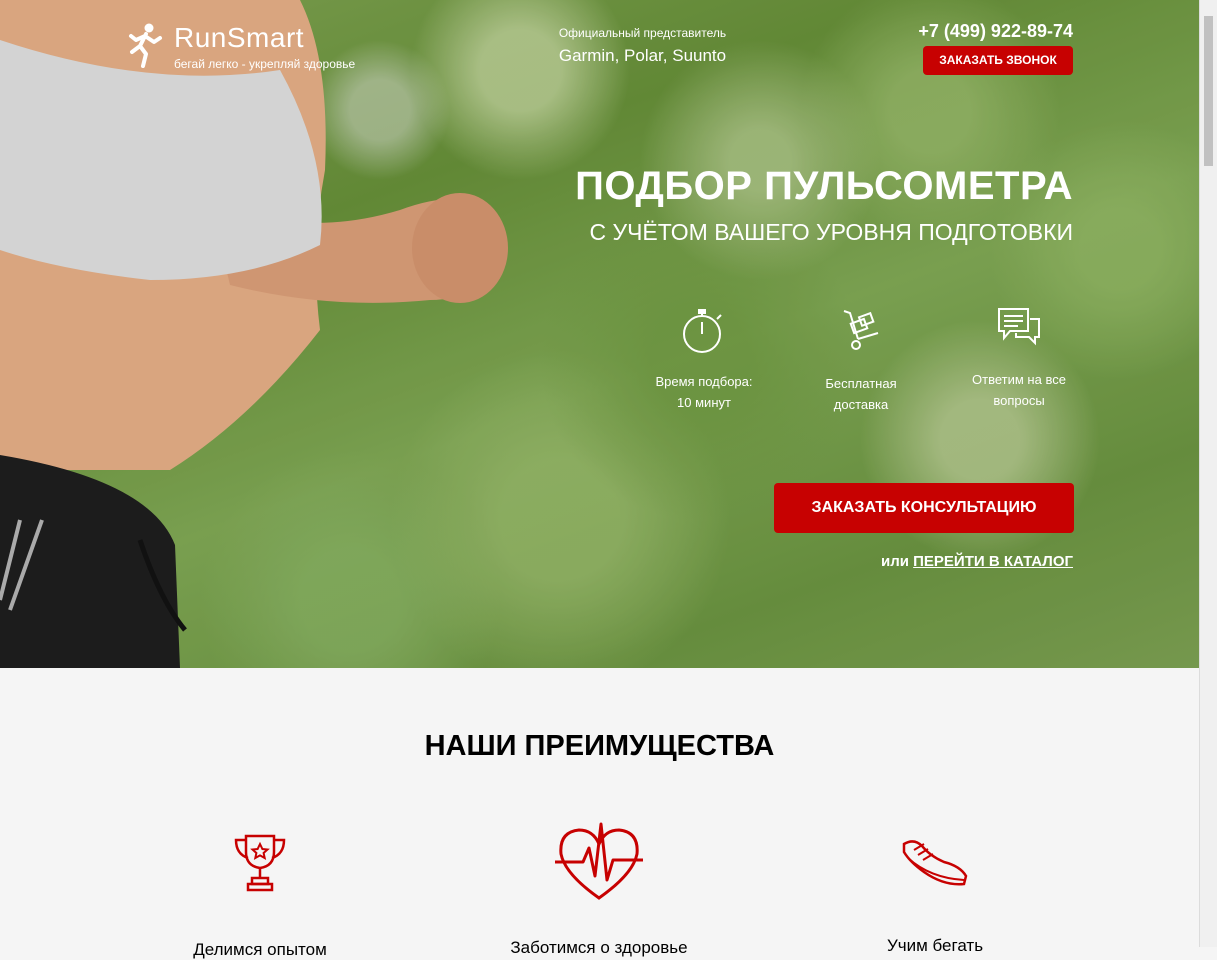 Image resolution: width=1217 pixels, height=960 pixels. What do you see at coordinates (702, 331) in the screenshot?
I see `stopwatch-icon` at bounding box center [702, 331].